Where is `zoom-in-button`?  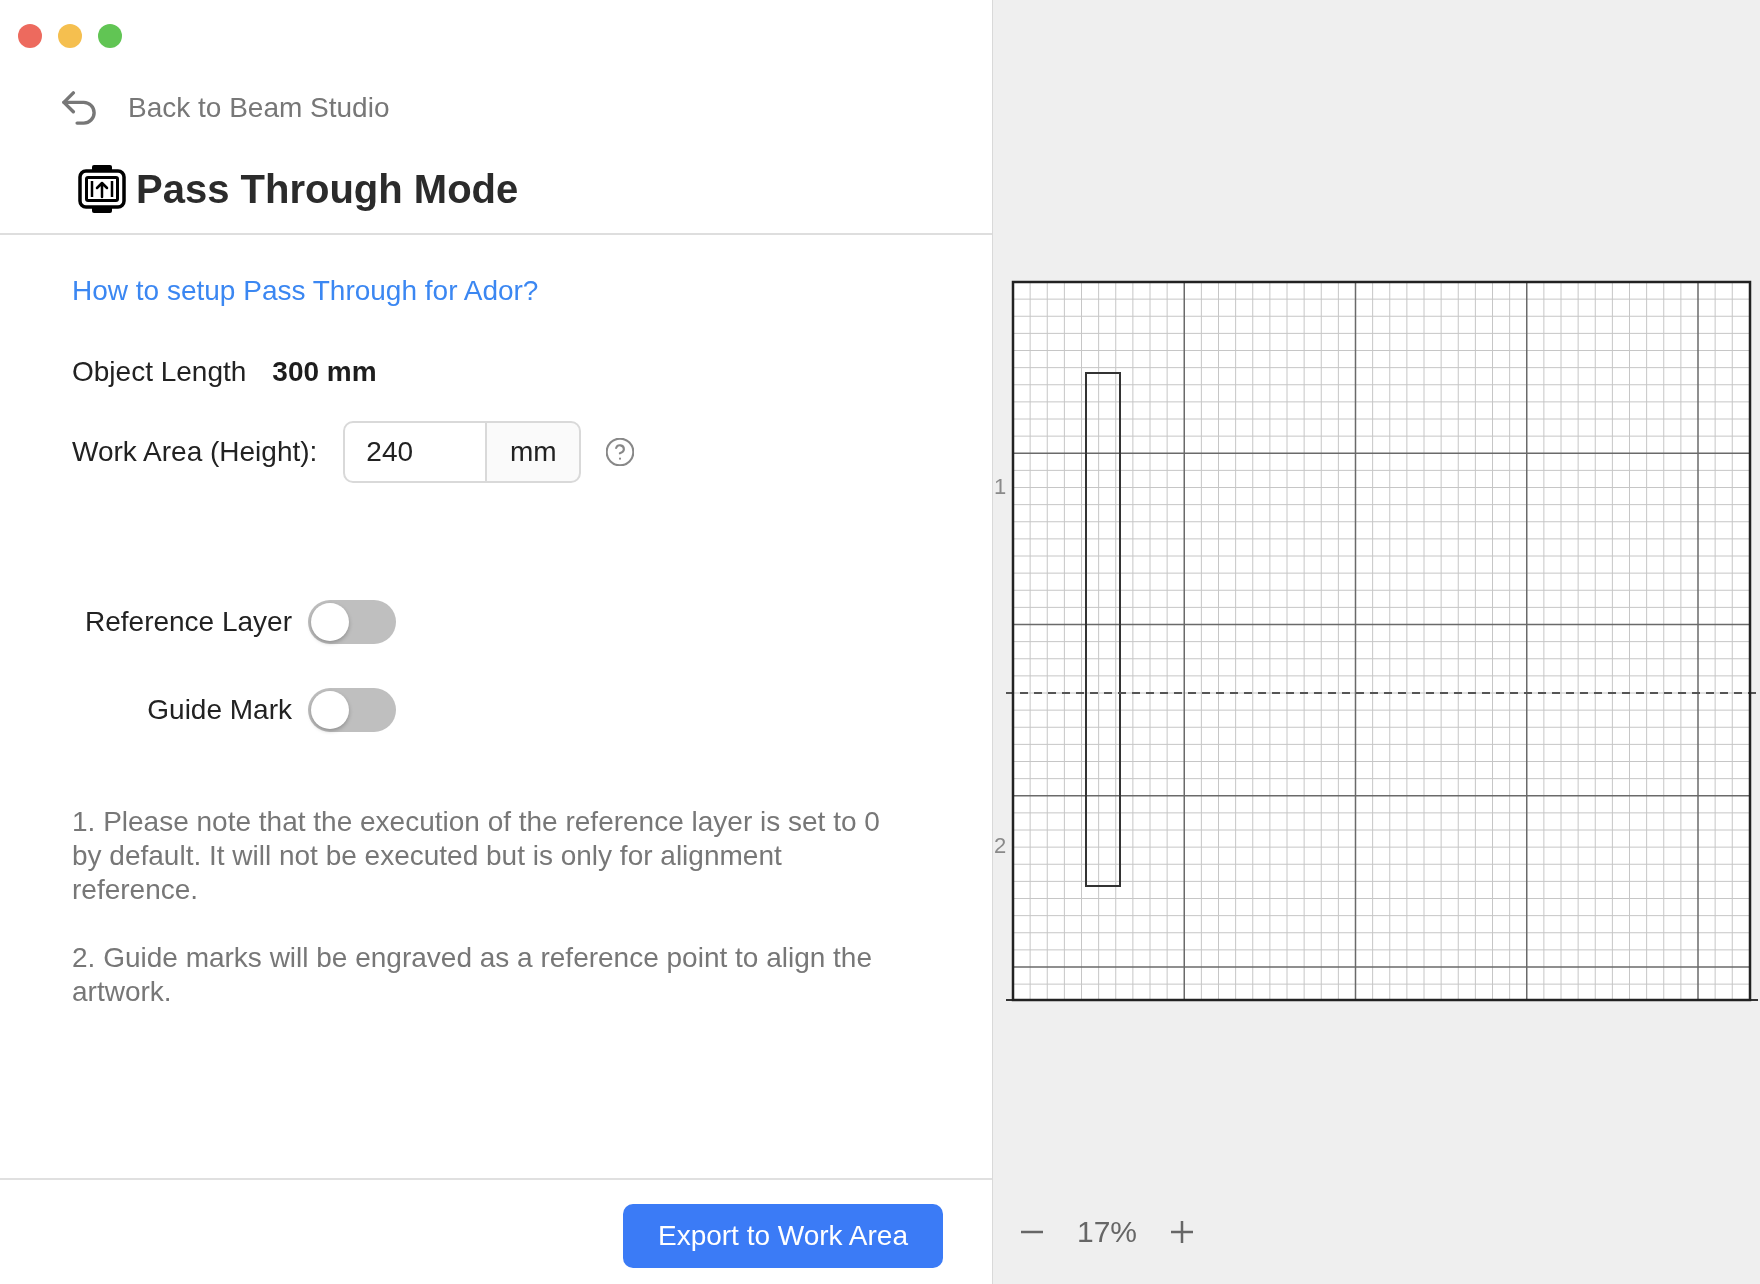 zoom-in-button is located at coordinates (1182, 1232).